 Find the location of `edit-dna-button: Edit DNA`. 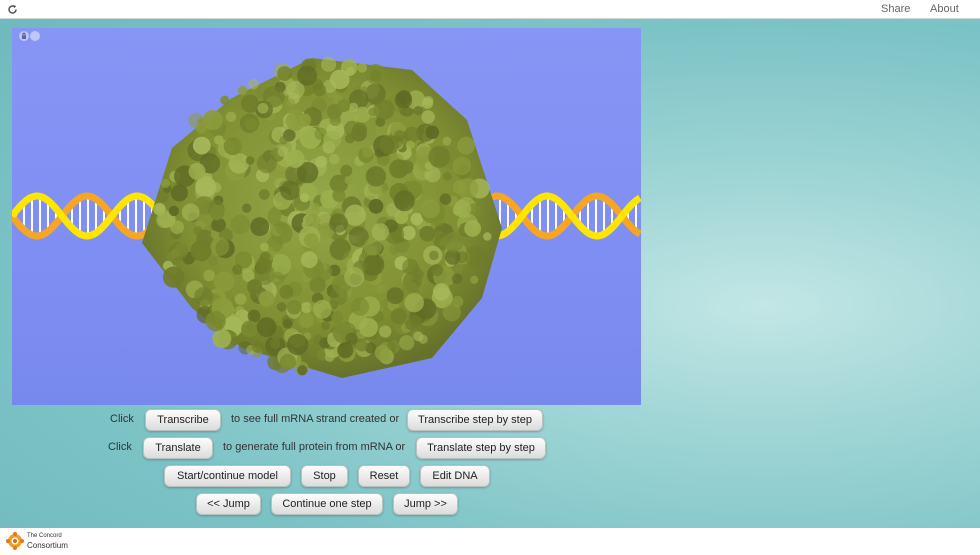

edit-dna-button: Edit DNA is located at coordinates (455, 476).